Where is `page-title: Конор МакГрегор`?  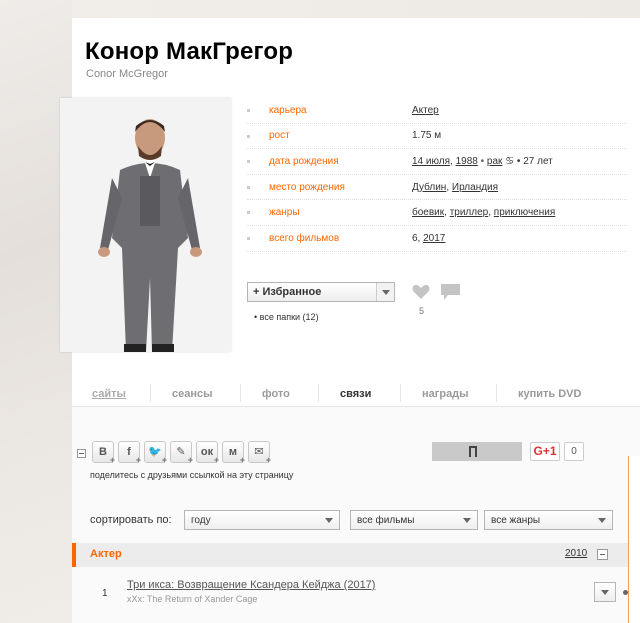 page-title: Конор МакГрегор is located at coordinates (189, 51).